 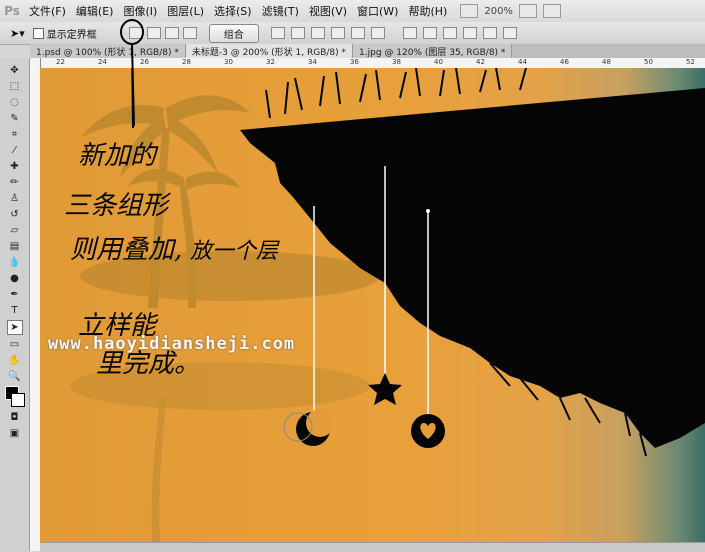 What do you see at coordinates (308, 326) in the screenshot?
I see `moon-ornament` at bounding box center [308, 326].